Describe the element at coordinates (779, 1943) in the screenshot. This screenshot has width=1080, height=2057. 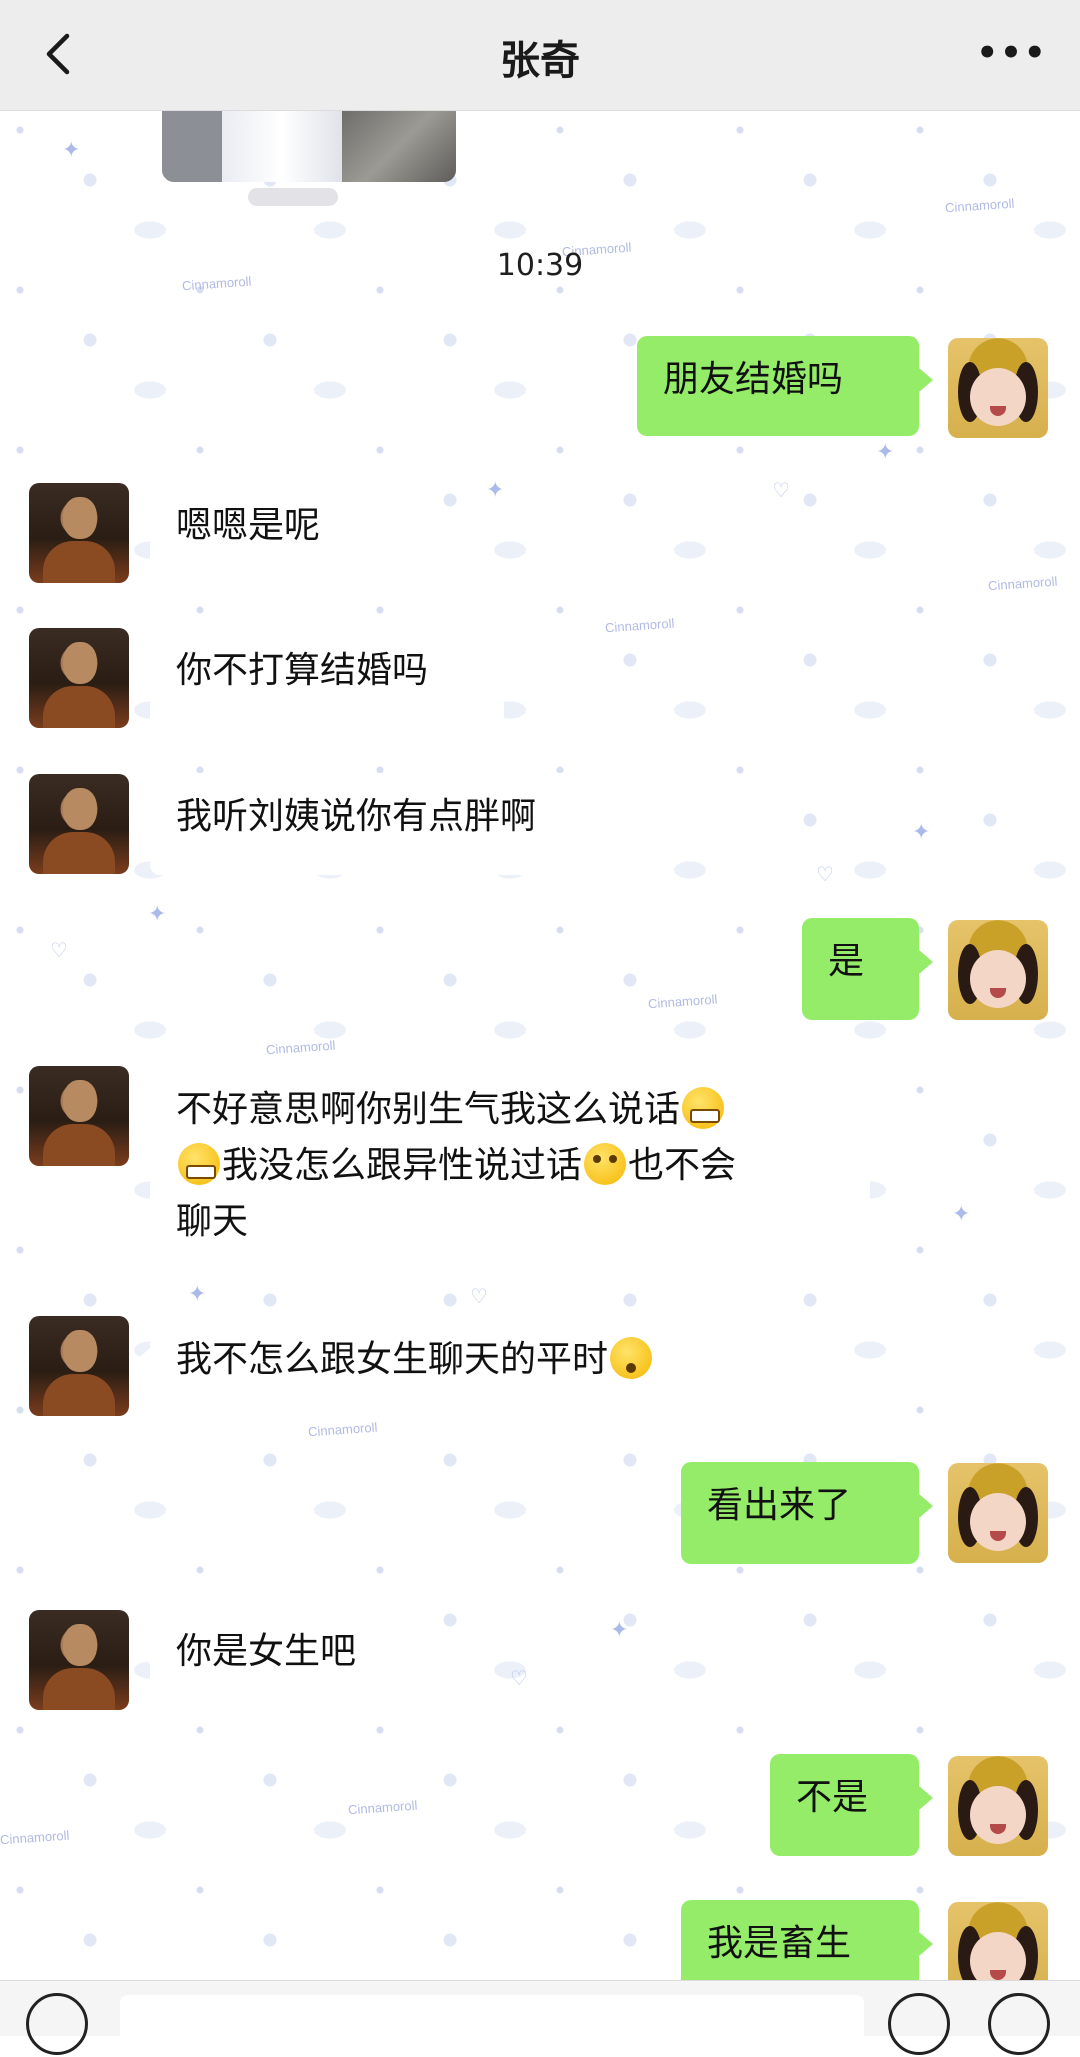
I see `message-text: 我是畜生` at that location.